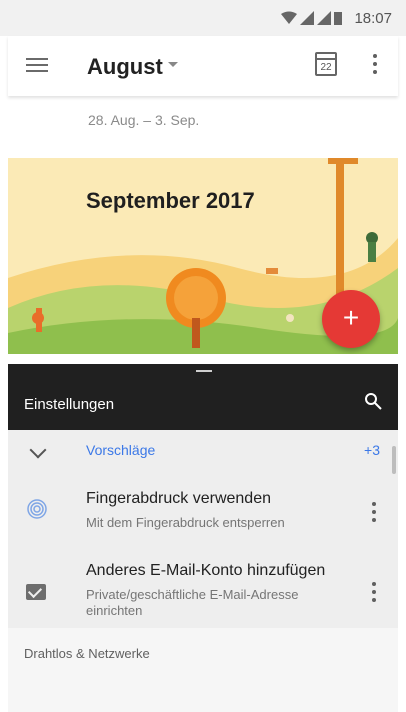 This screenshot has width=406, height=712. What do you see at coordinates (173, 64) in the screenshot?
I see `month-dropdown-icon` at bounding box center [173, 64].